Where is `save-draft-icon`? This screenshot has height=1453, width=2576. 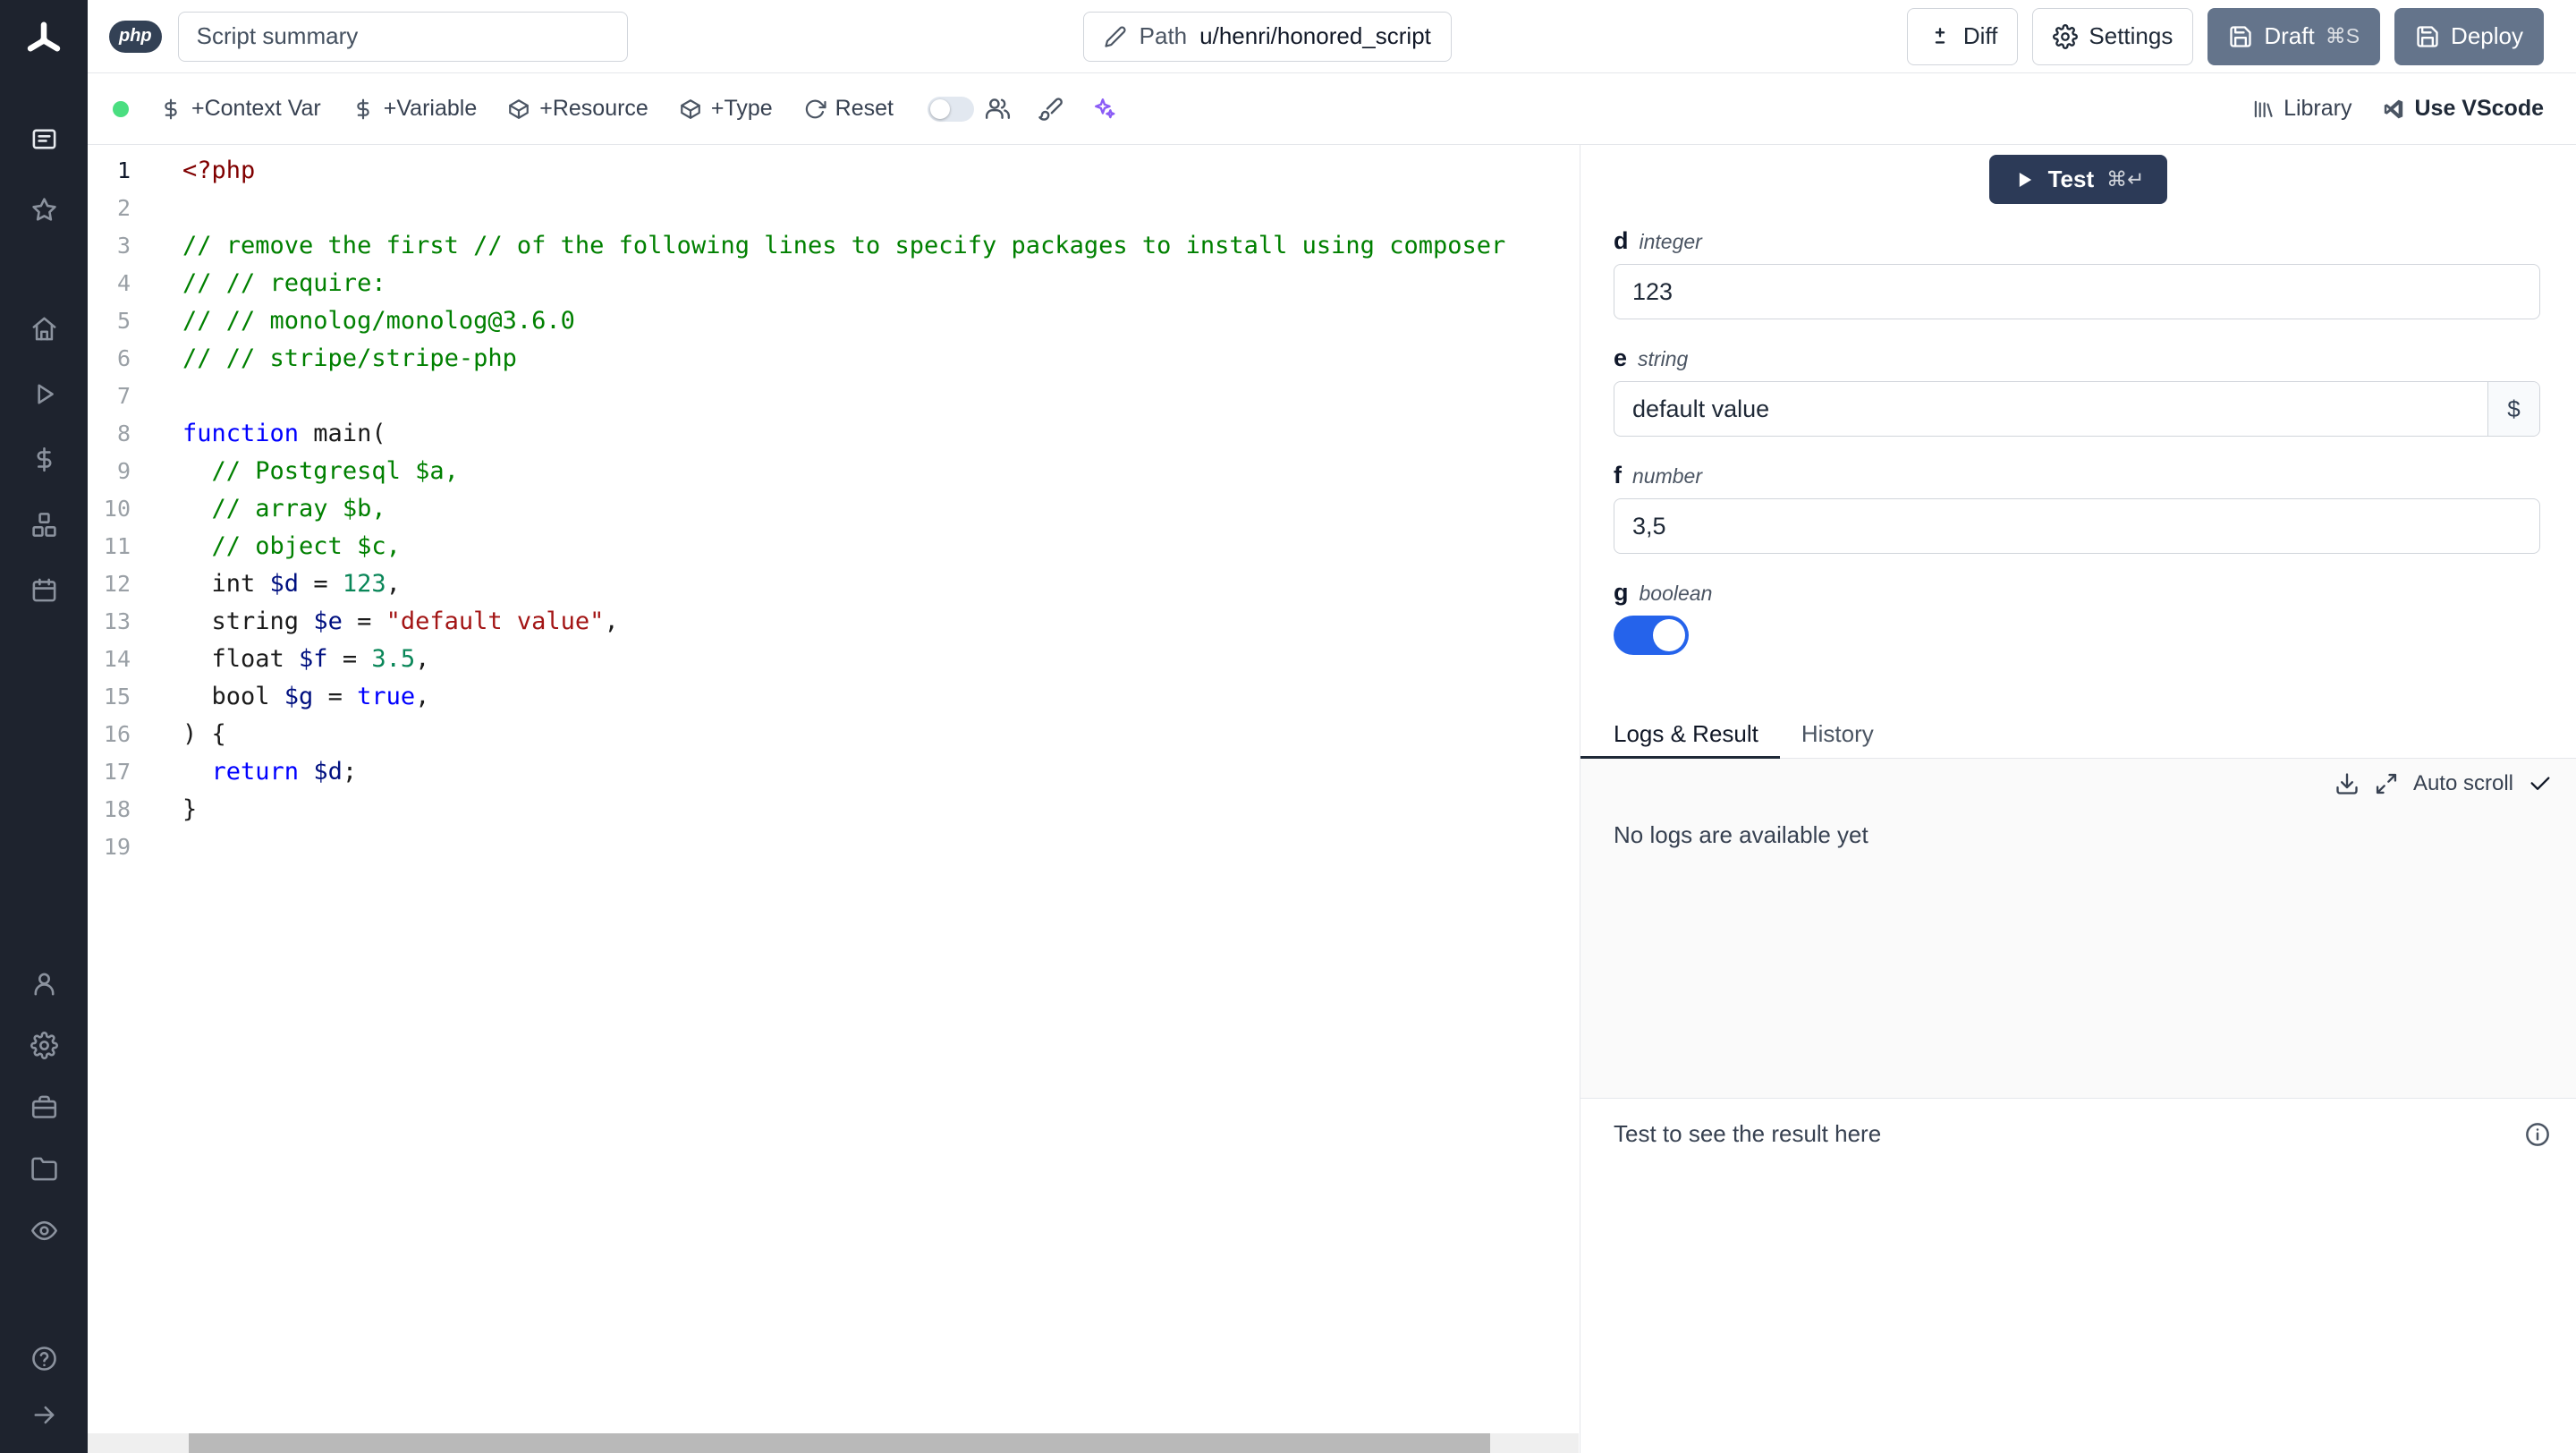
save-draft-icon is located at coordinates (2240, 36).